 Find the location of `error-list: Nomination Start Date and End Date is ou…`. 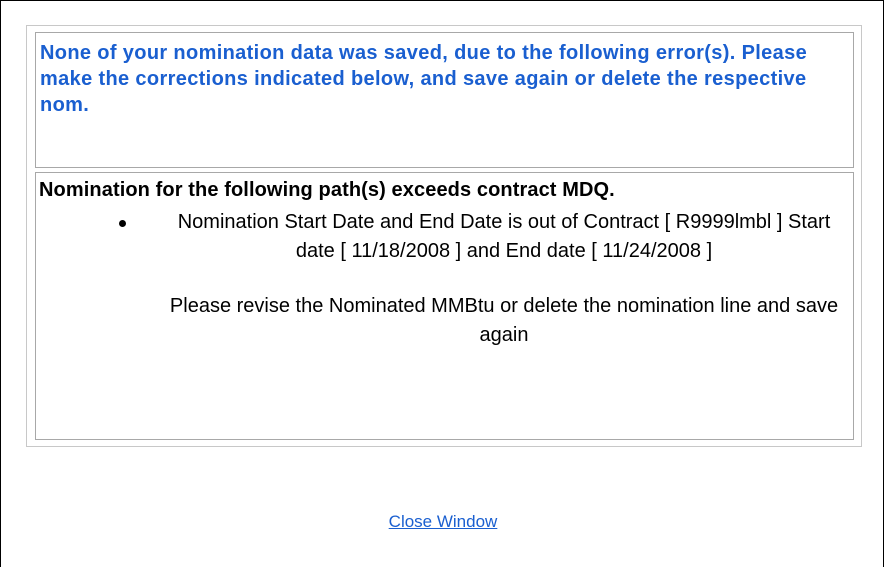

error-list: Nomination Start Date and End Date is ou… is located at coordinates (446, 237).